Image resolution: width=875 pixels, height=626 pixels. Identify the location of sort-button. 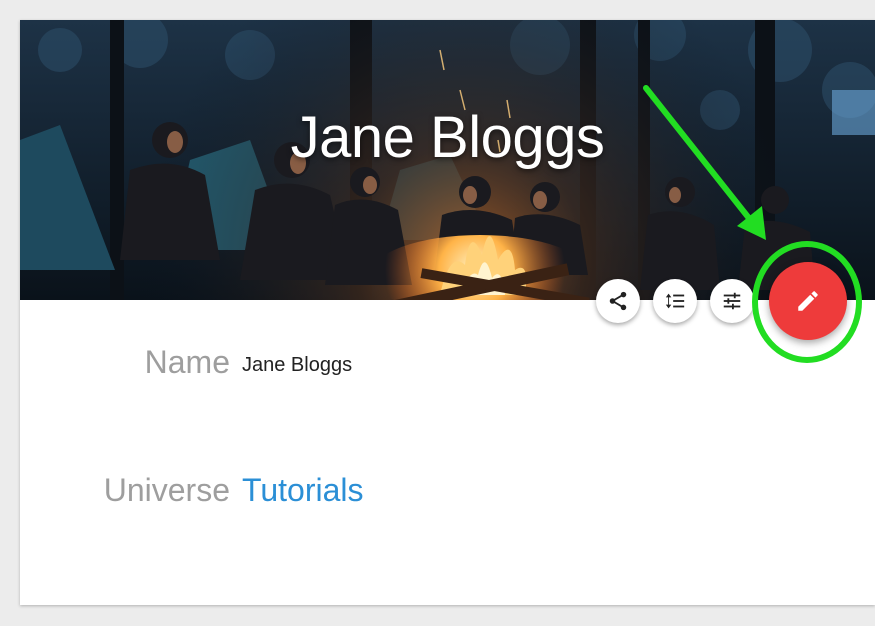
(675, 301).